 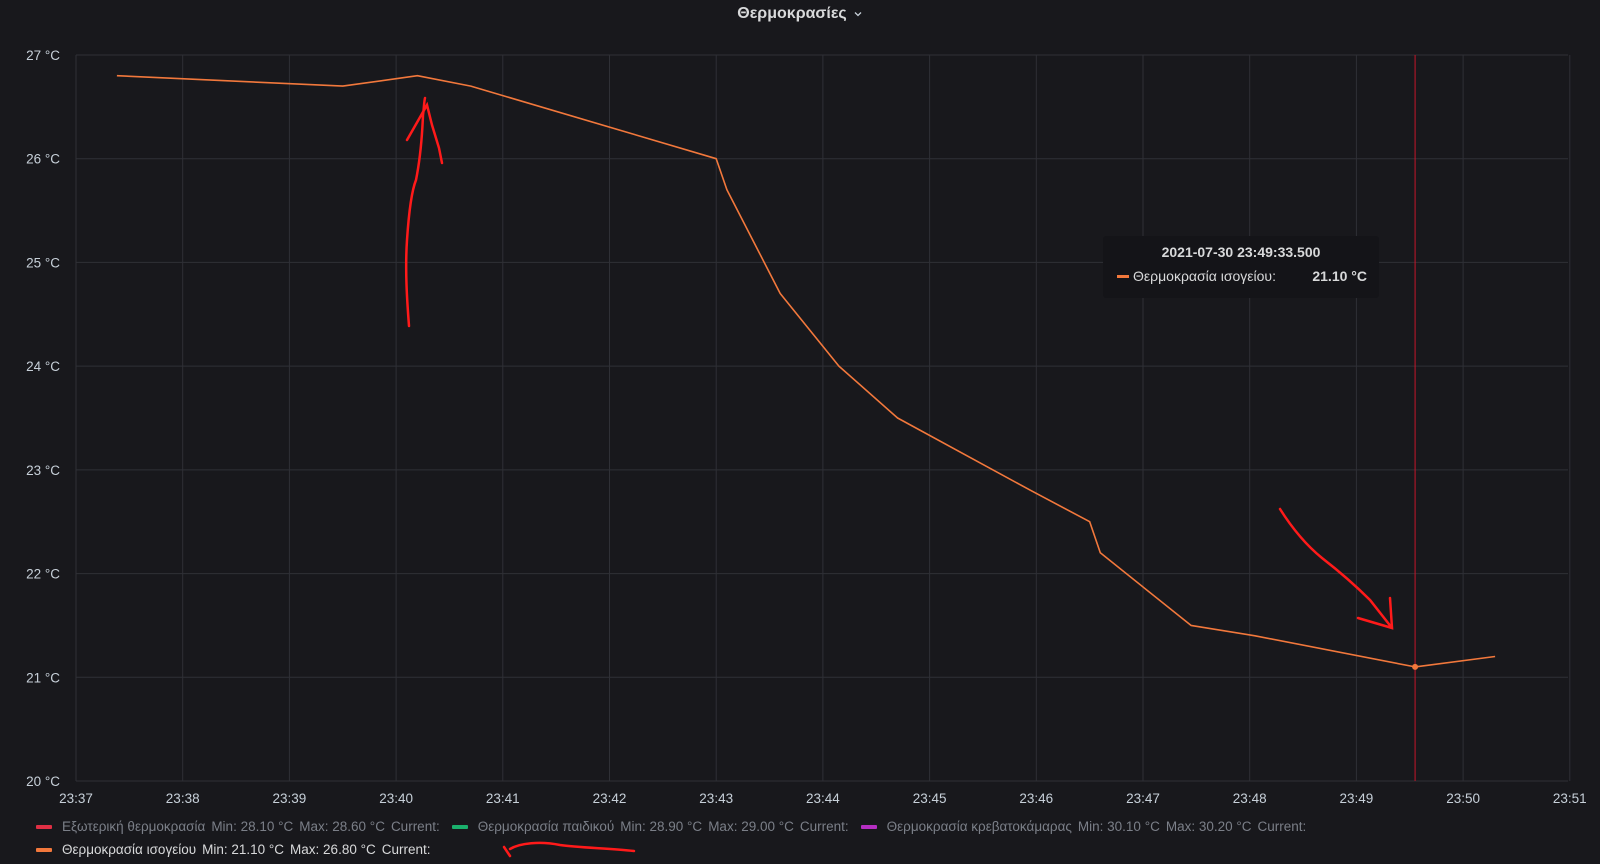 What do you see at coordinates (1415, 666) in the screenshot?
I see `hover-point` at bounding box center [1415, 666].